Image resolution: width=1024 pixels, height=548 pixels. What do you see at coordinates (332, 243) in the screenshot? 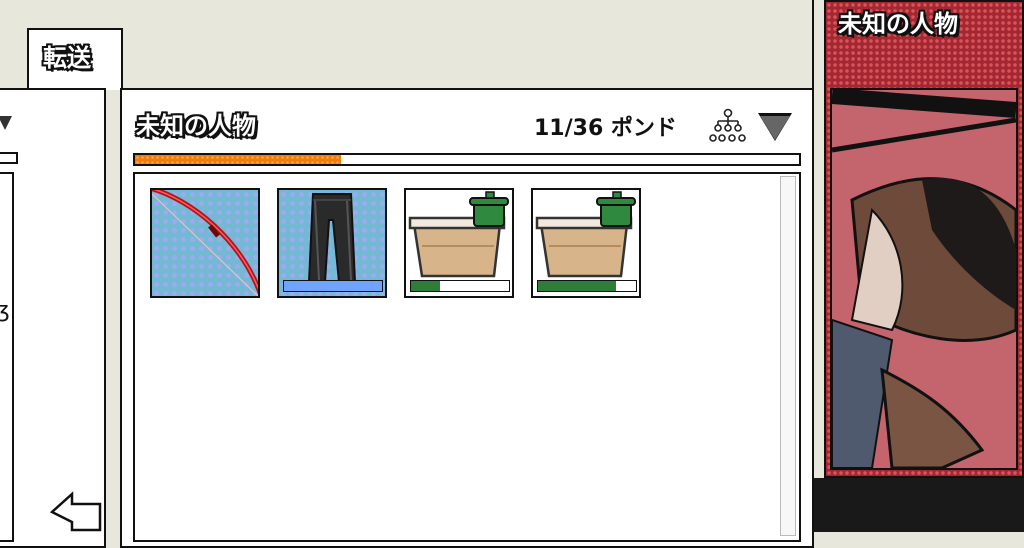
I see `item-slot-pants` at bounding box center [332, 243].